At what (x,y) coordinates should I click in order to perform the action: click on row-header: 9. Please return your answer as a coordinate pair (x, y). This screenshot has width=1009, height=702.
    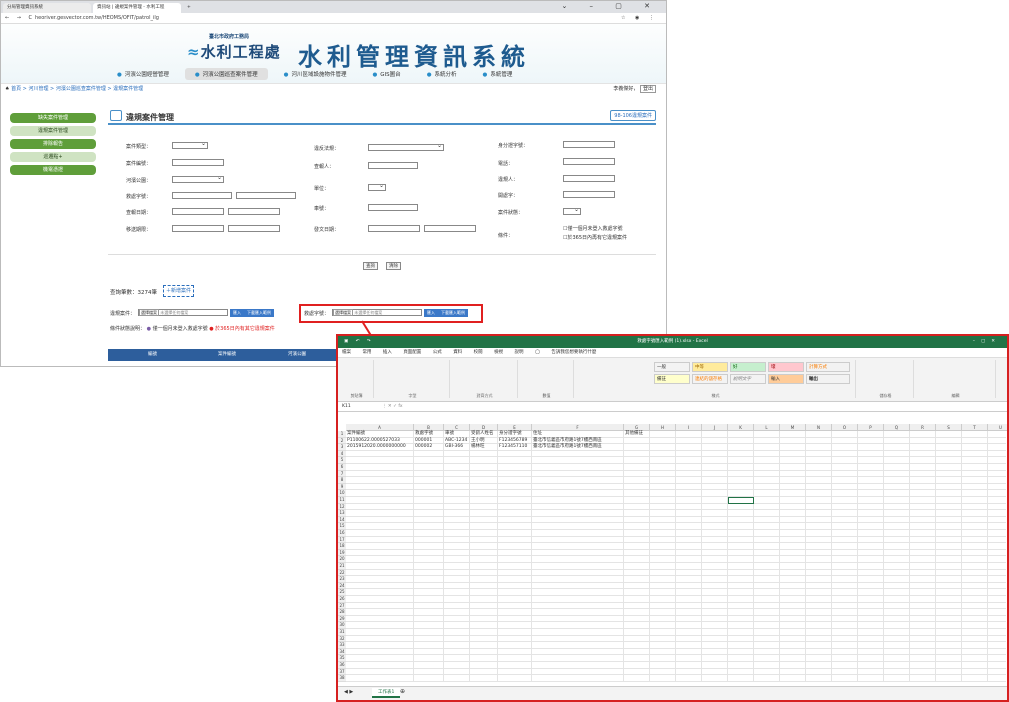
    Looking at the image, I should click on (342, 487).